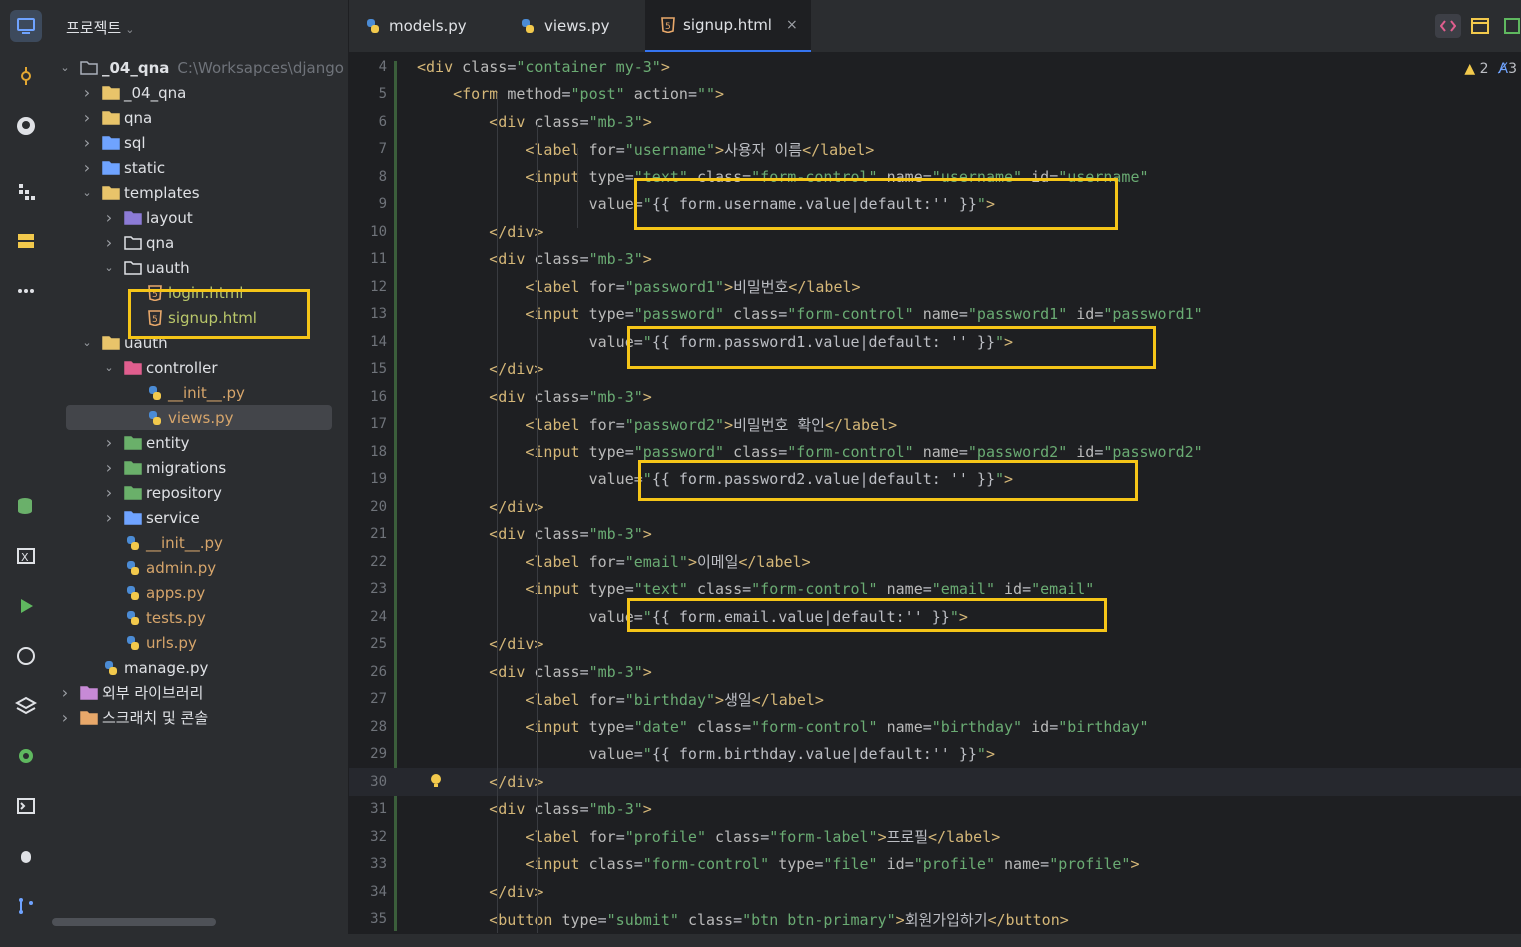 The height and width of the screenshot is (947, 1521). Describe the element at coordinates (935, 287) in the screenshot. I see `code-line: 12 <label for="password1">비밀번호</label>` at that location.